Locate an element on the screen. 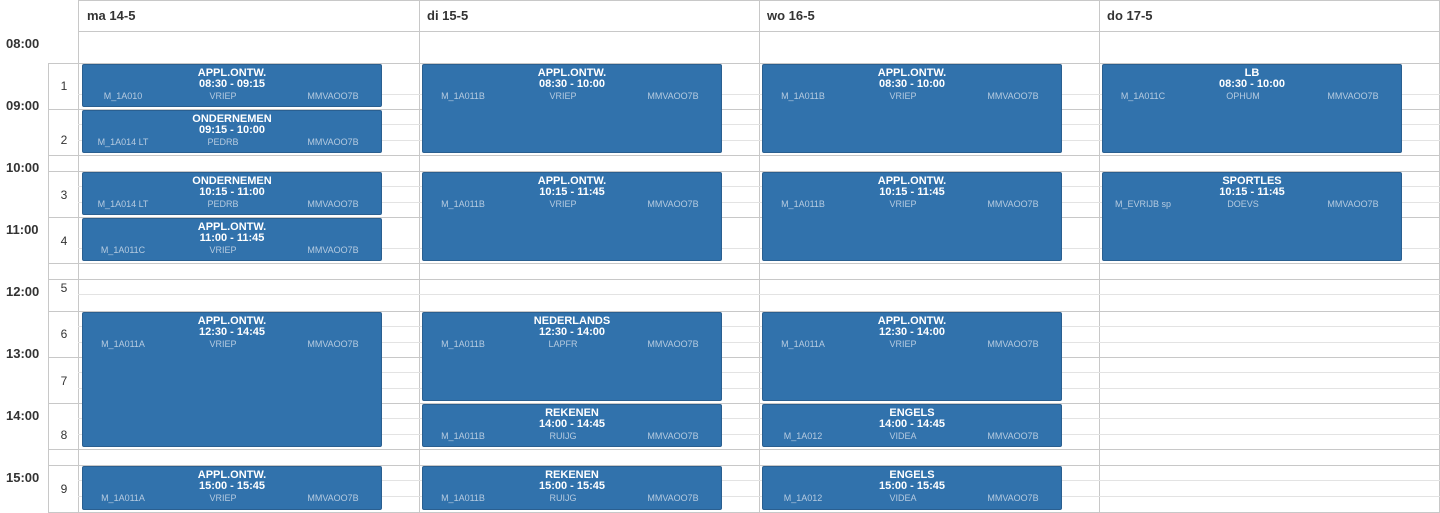 This screenshot has width=1440, height=513. lesson-teacher: DOEVS is located at coordinates (1243, 204).